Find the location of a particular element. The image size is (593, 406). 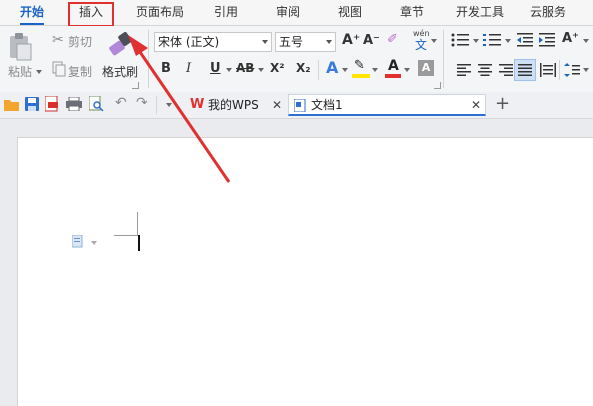

arrow-head-icon is located at coordinates (138, 45).